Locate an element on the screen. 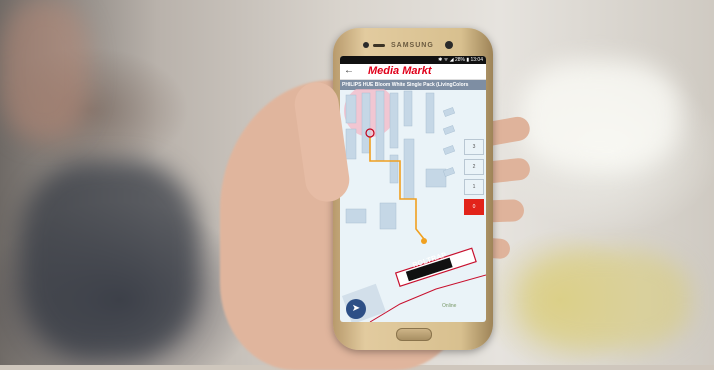 The height and width of the screenshot is (370, 714). blurred-shelf-light is located at coordinates (600, 115).